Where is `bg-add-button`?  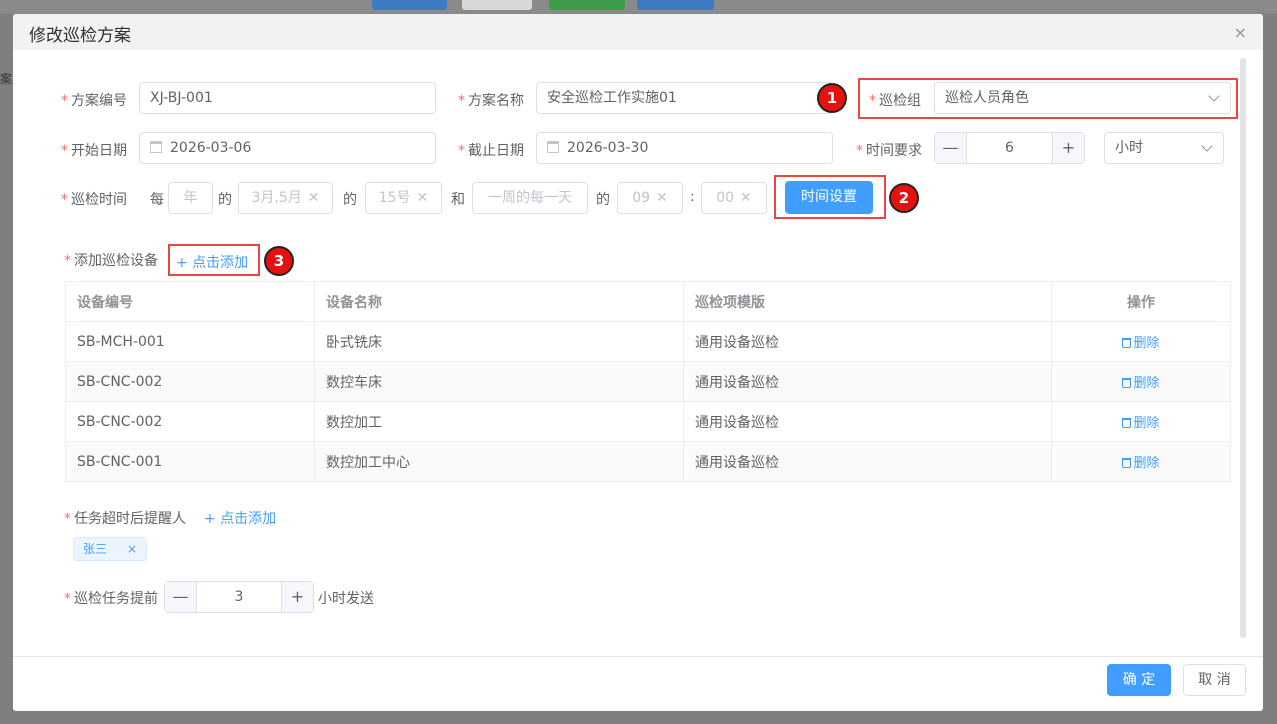
bg-add-button is located at coordinates (587, 5).